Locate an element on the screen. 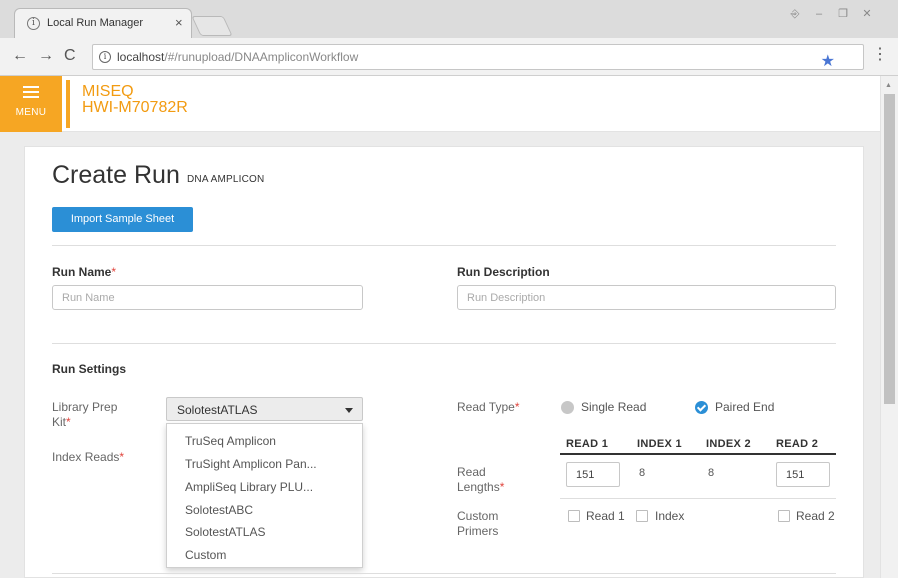  site-info-icon: i is located at coordinates (105, 57).